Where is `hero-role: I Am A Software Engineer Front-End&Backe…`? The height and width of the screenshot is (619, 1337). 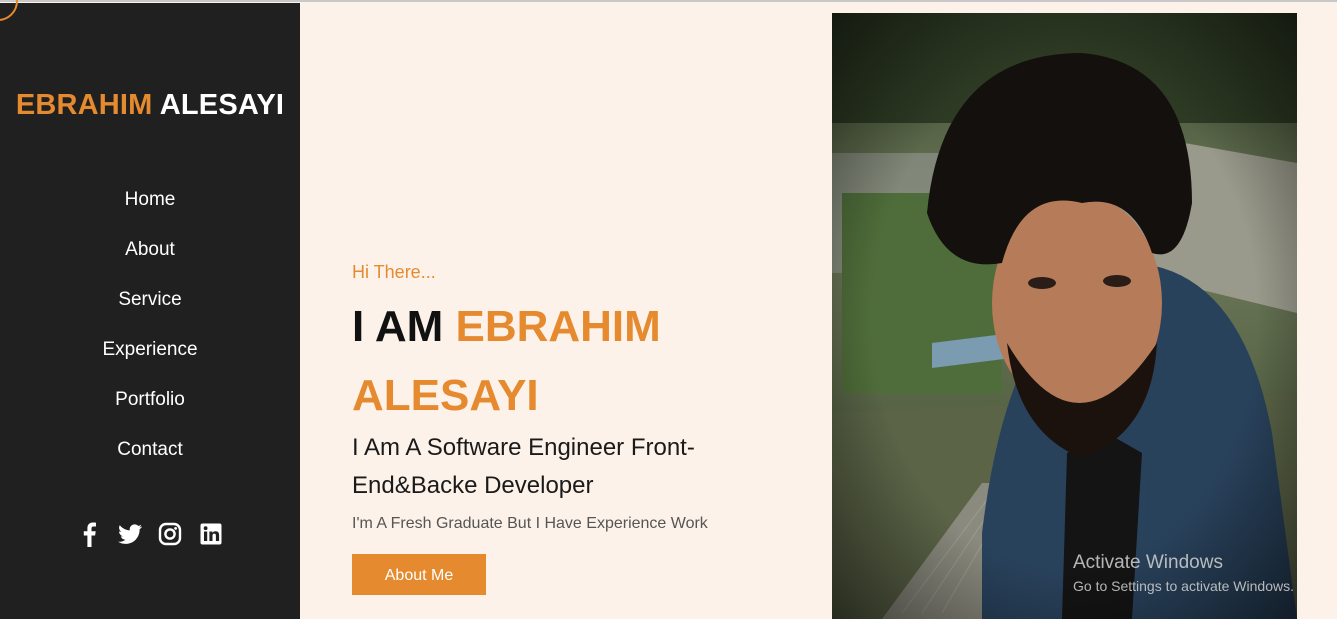 hero-role: I Am A Software Engineer Front-End&Backe… is located at coordinates (523, 466).